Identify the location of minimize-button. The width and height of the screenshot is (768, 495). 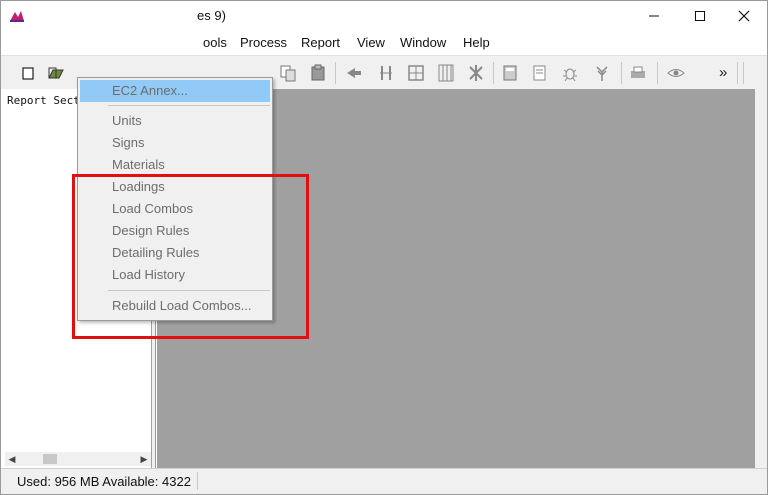
(654, 16).